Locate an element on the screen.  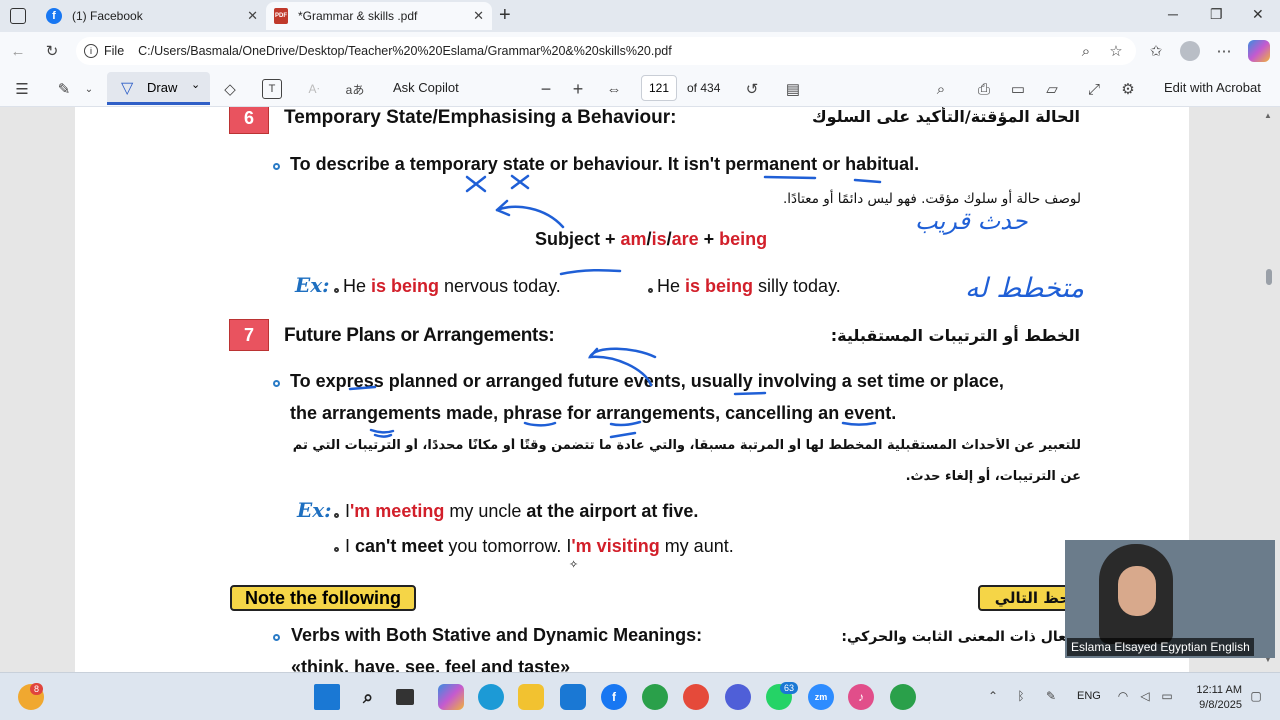
profile-avatar is located at coordinates (1190, 51).